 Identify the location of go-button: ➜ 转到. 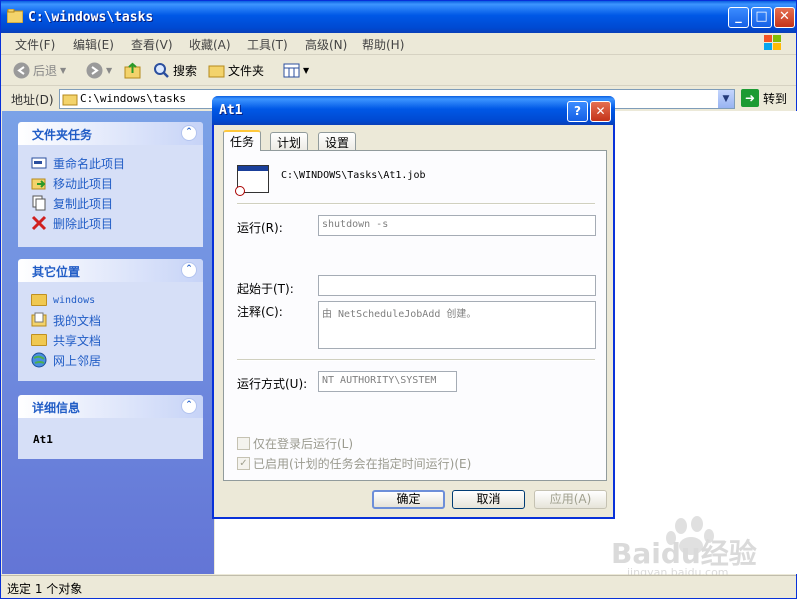
(764, 98).